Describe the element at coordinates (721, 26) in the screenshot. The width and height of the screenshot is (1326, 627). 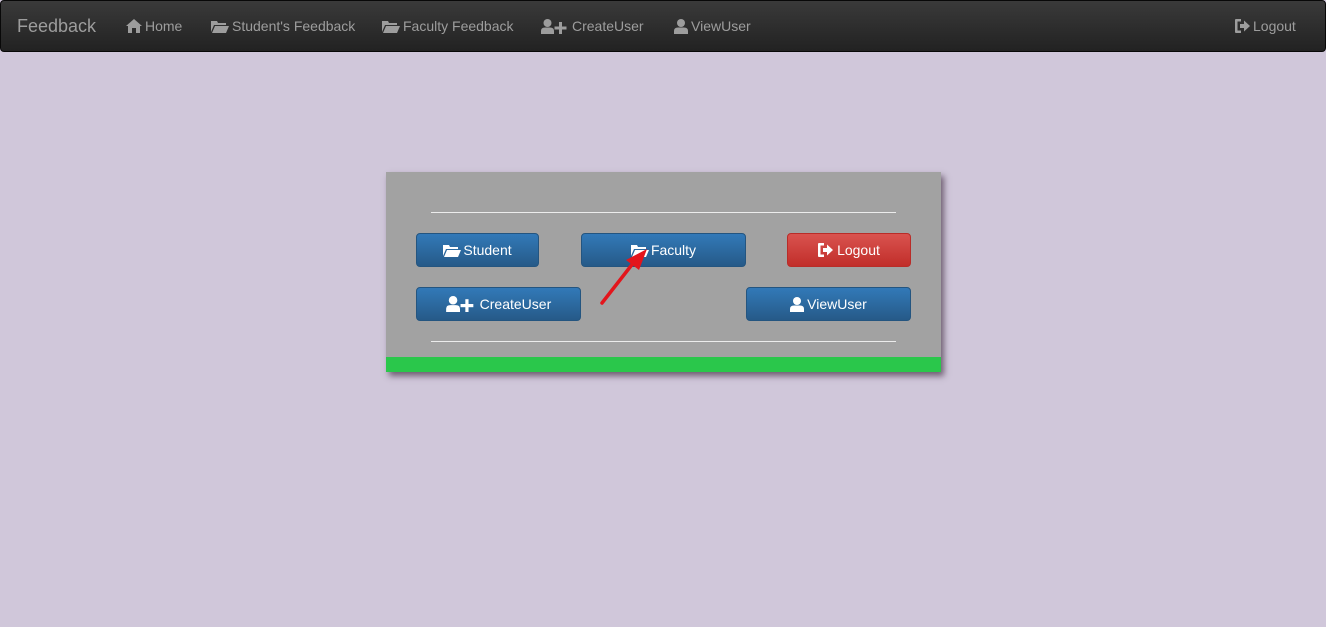
I see `nav-view-user-label: ViewUser` at that location.